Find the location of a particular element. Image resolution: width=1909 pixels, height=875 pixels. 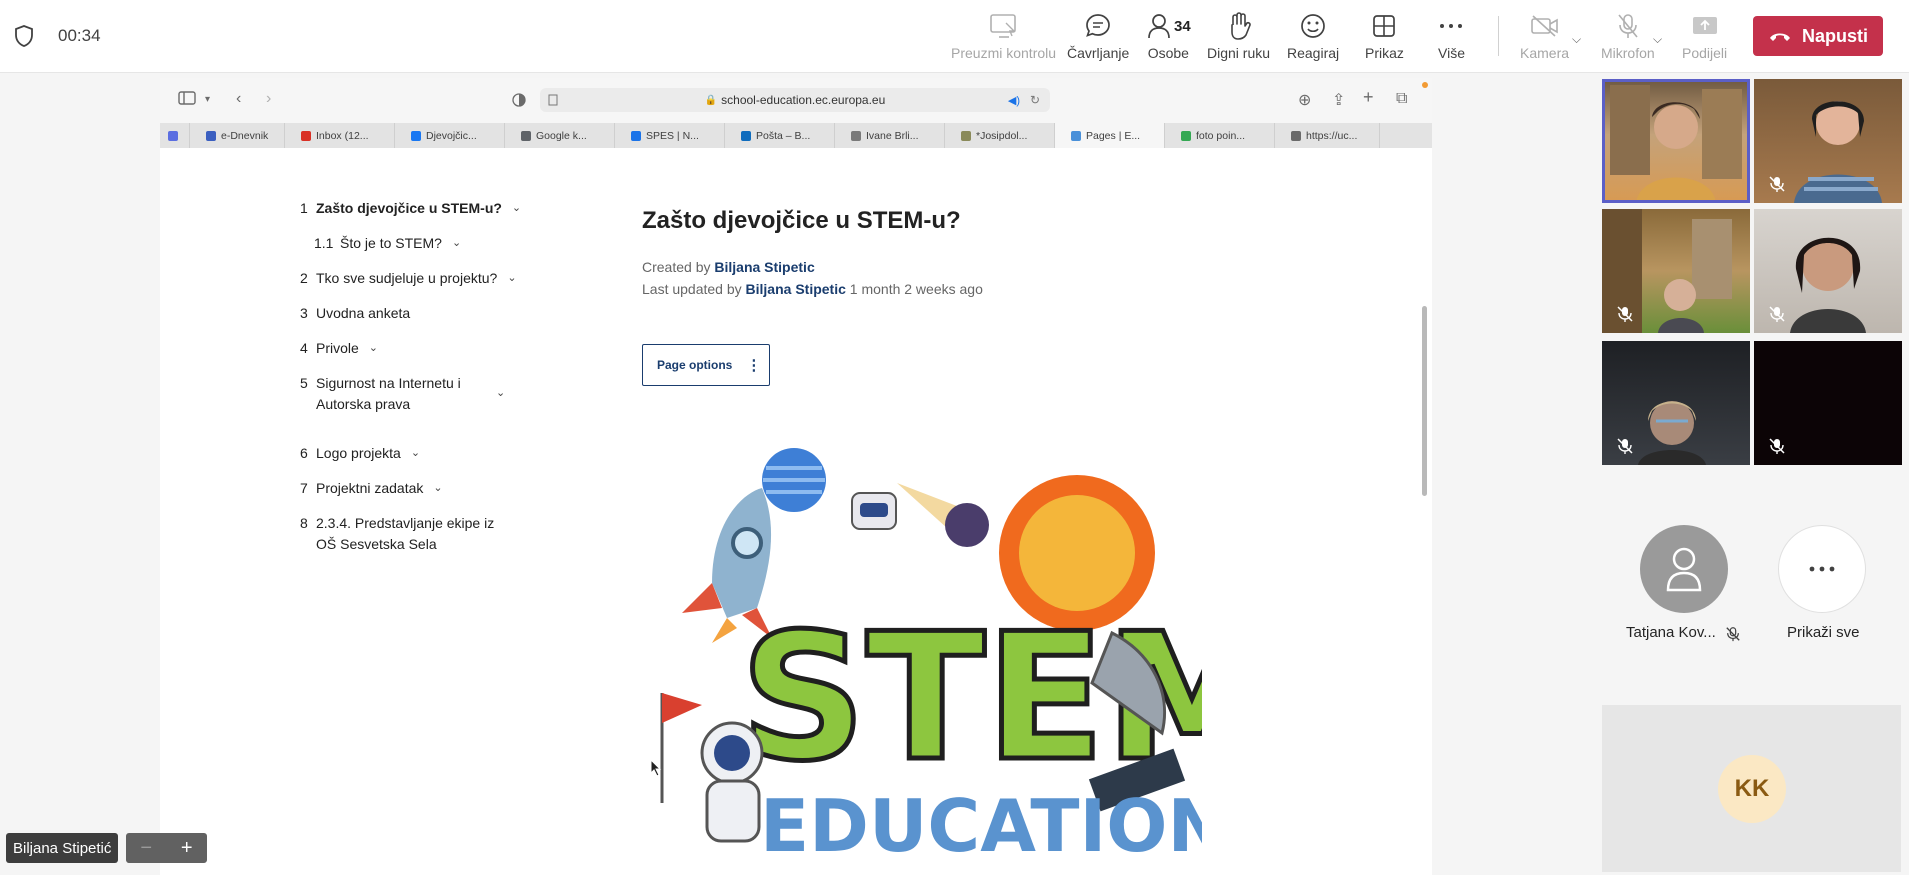

zoom-out-button: − is located at coordinates (146, 848).